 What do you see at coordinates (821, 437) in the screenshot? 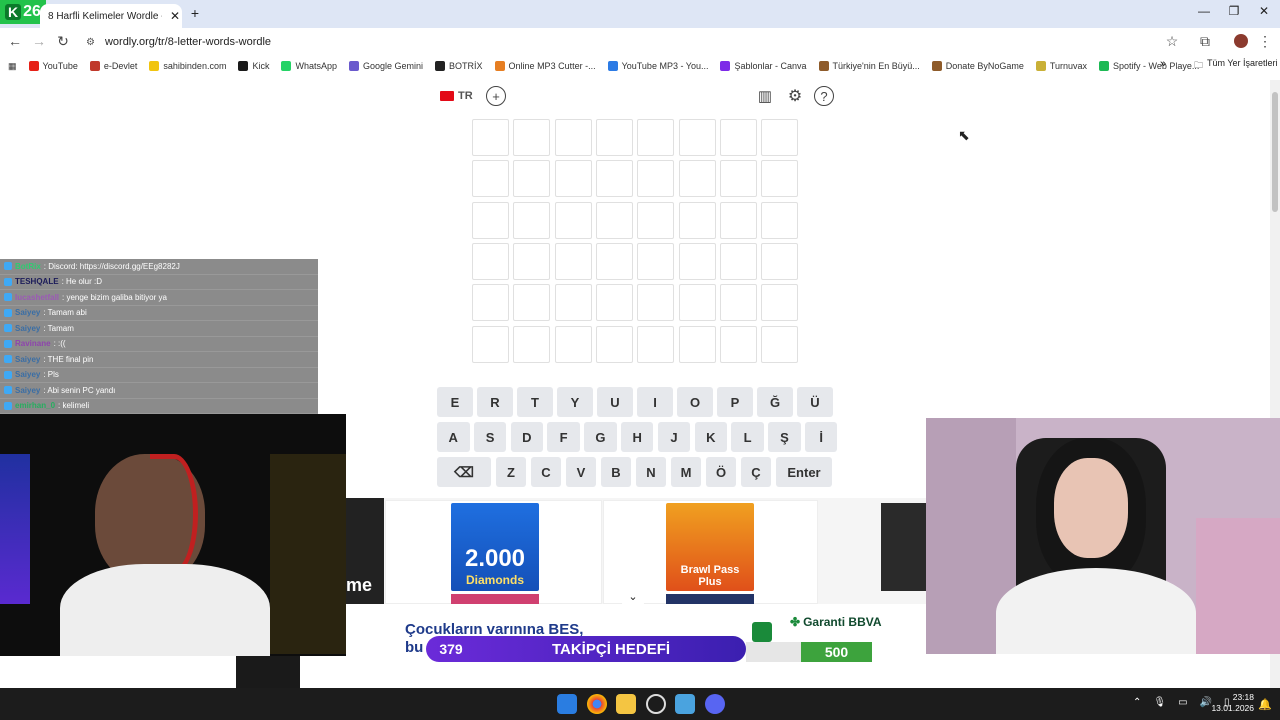
I see `key-i̇: İ` at bounding box center [821, 437].